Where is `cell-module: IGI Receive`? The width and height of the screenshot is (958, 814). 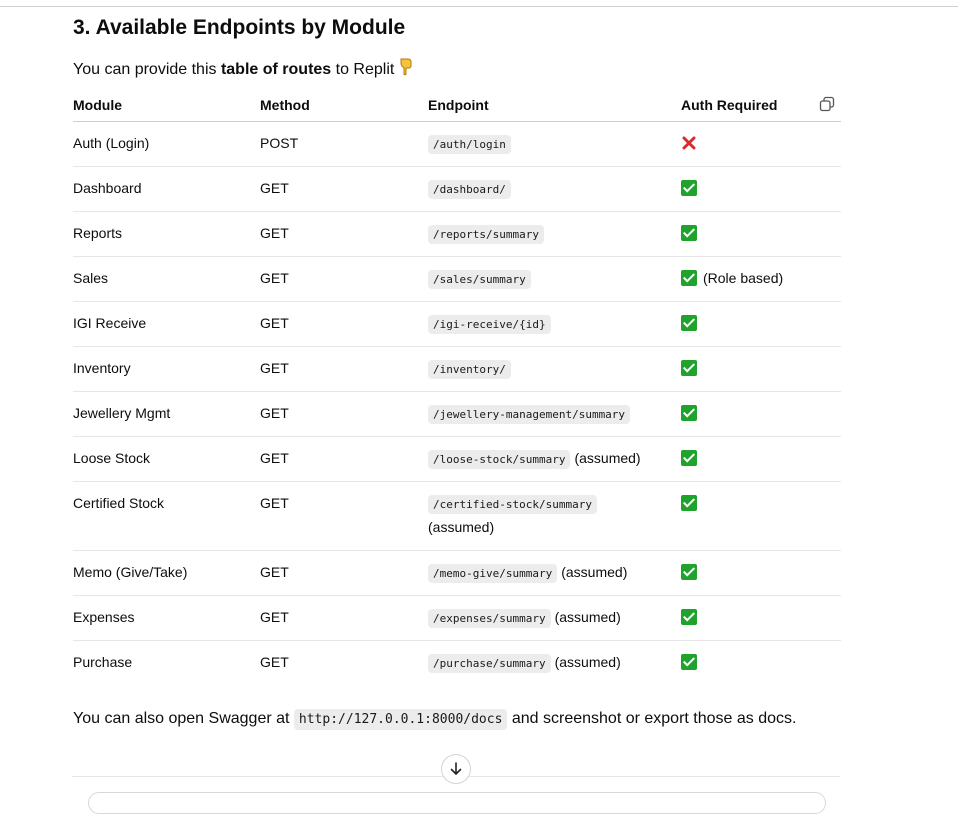
cell-module: IGI Receive is located at coordinates (110, 323).